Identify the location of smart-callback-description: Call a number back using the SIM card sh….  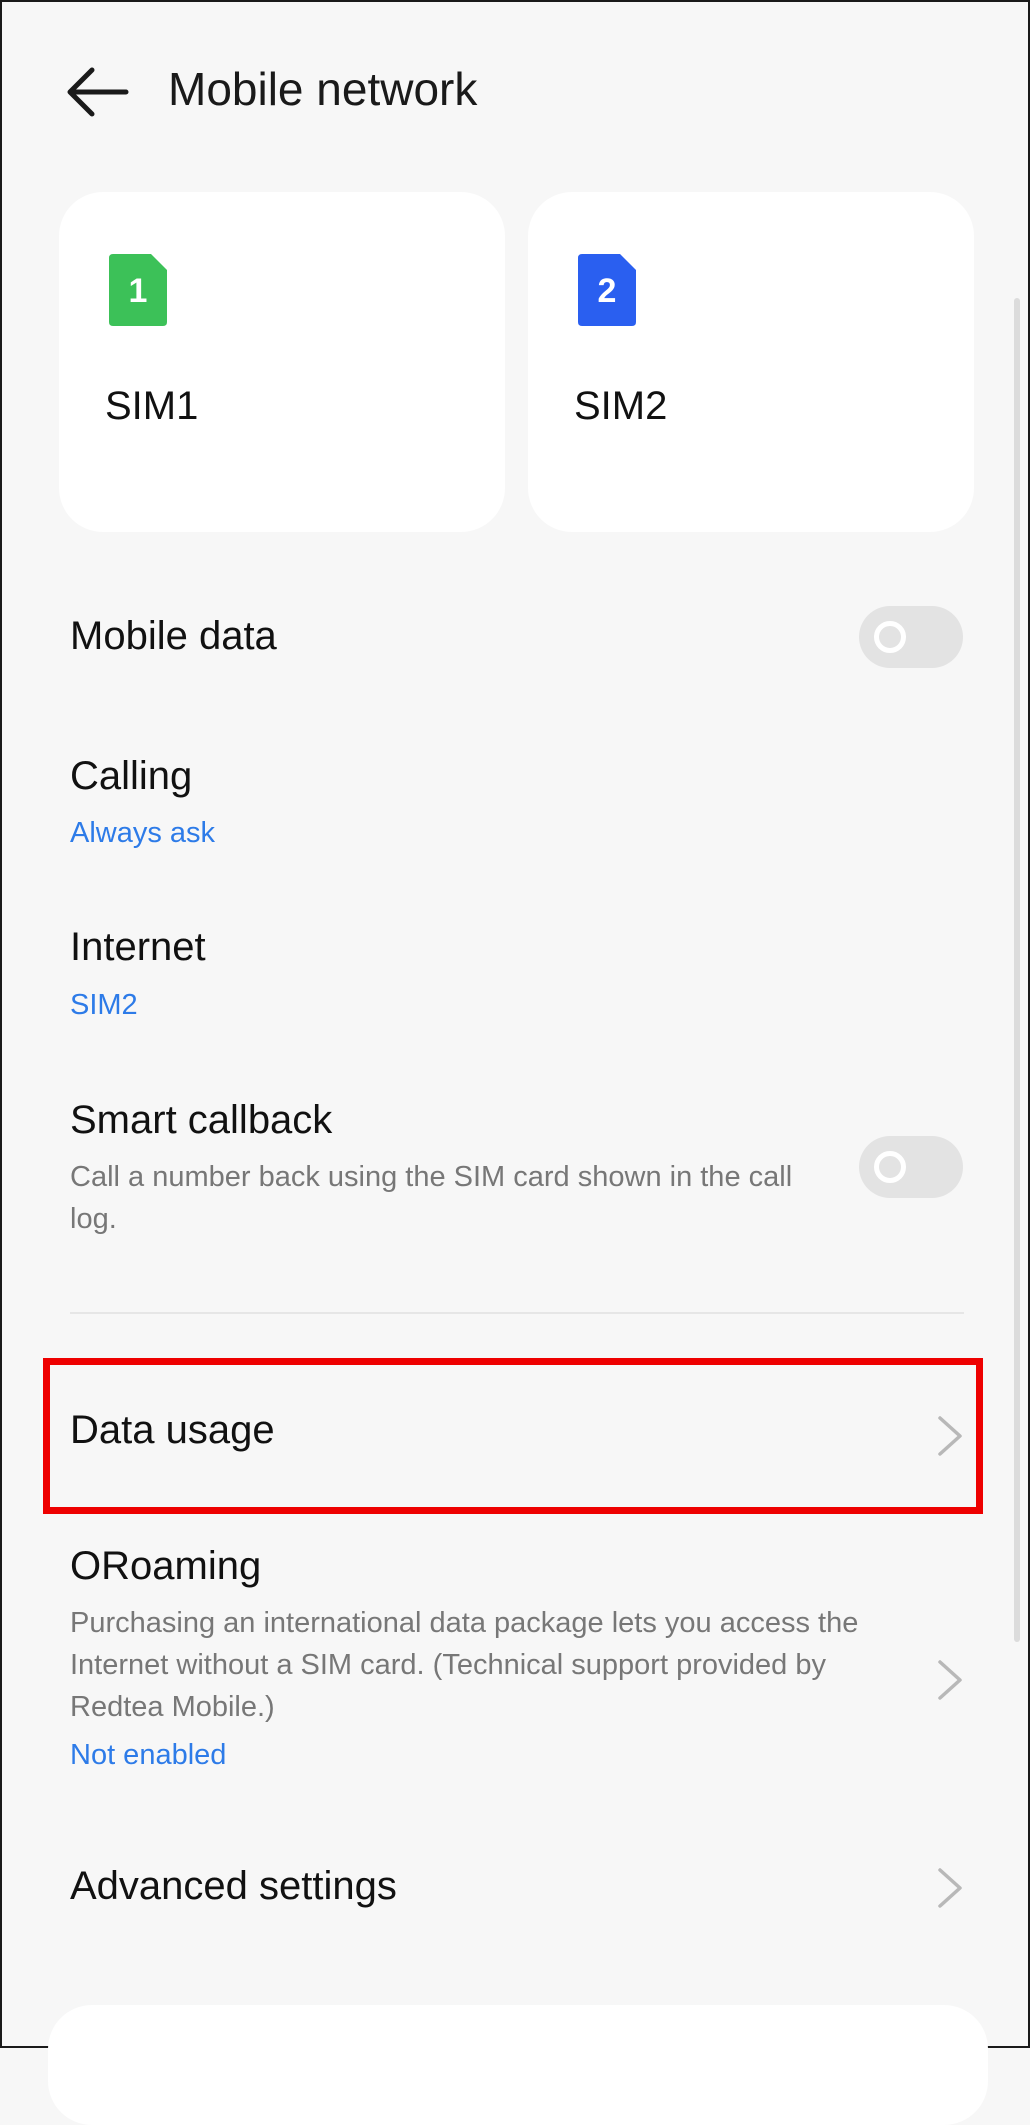
(431, 1198).